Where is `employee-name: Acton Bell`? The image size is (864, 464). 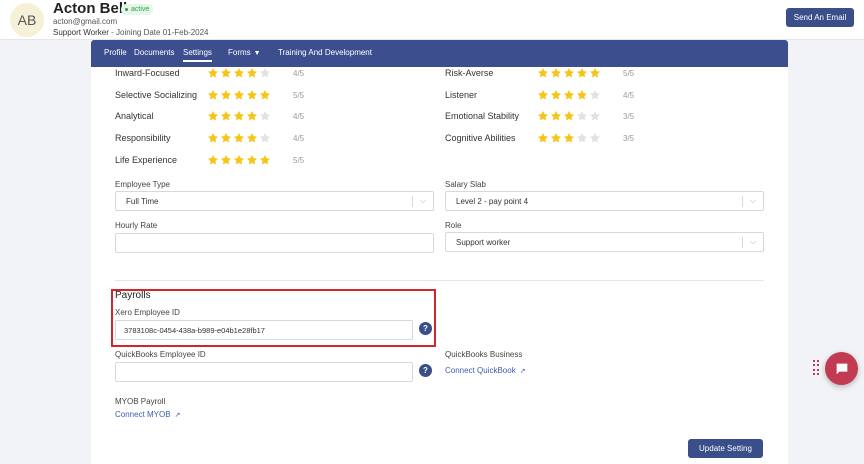
employee-name: Acton Bell is located at coordinates (90, 8).